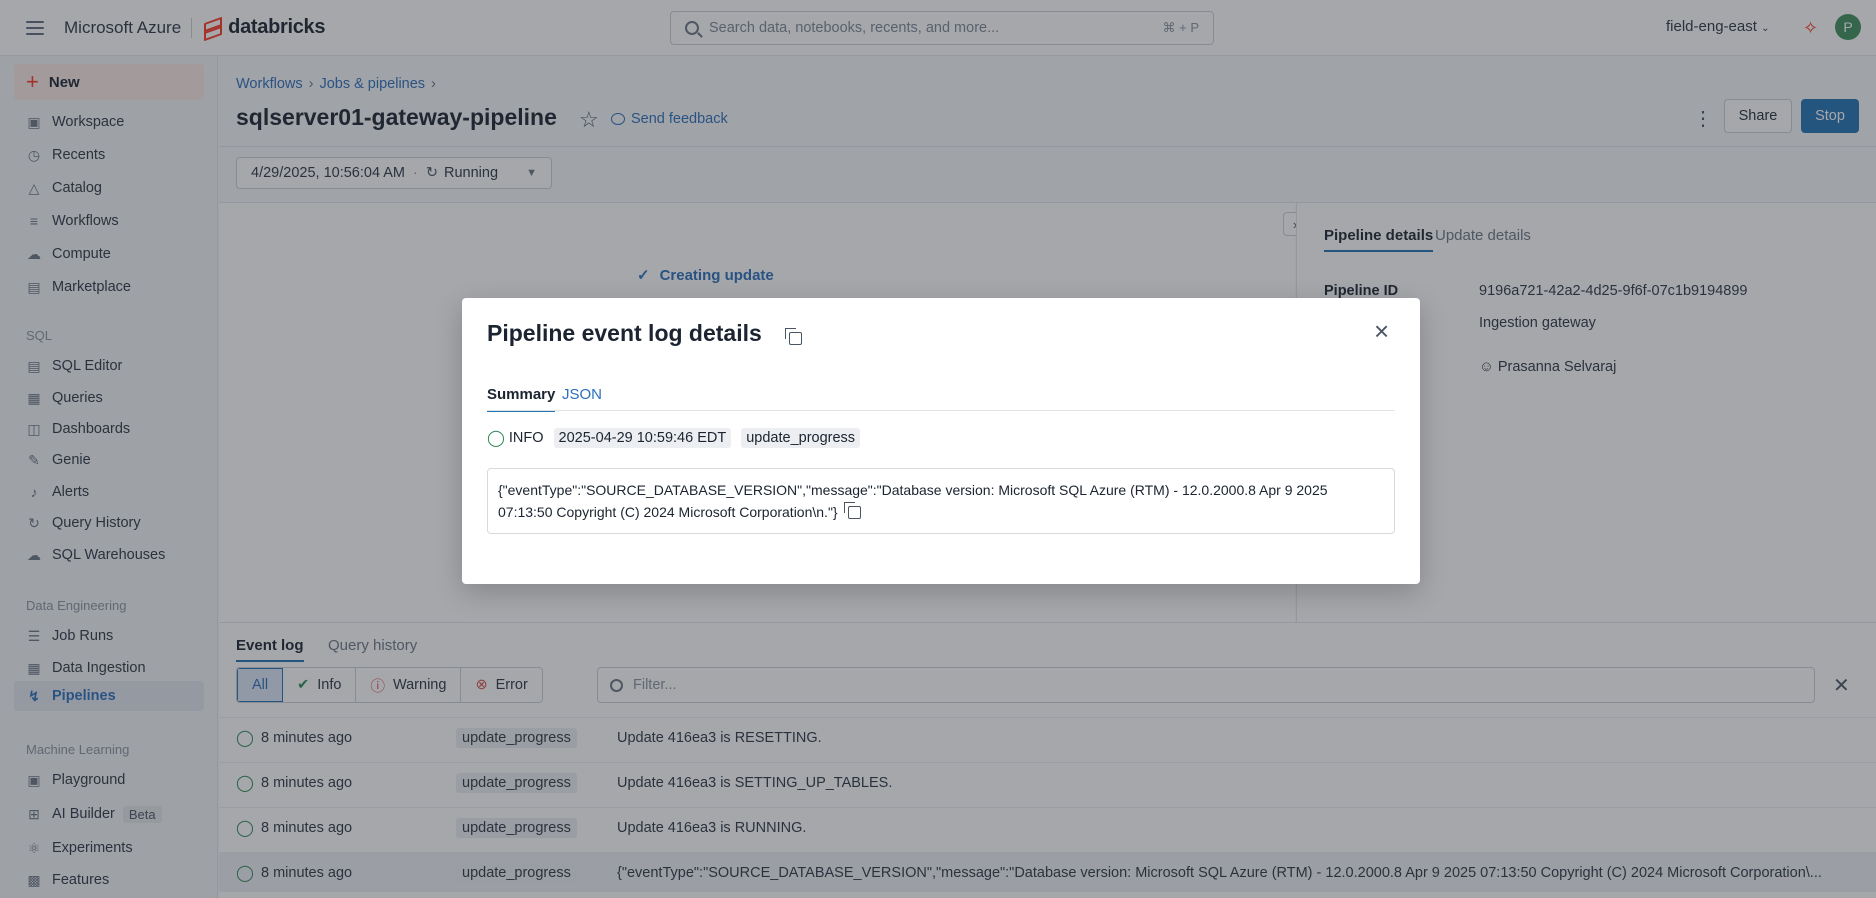 This screenshot has width=1876, height=898. What do you see at coordinates (1381, 331) in the screenshot?
I see `close-icon: ×` at bounding box center [1381, 331].